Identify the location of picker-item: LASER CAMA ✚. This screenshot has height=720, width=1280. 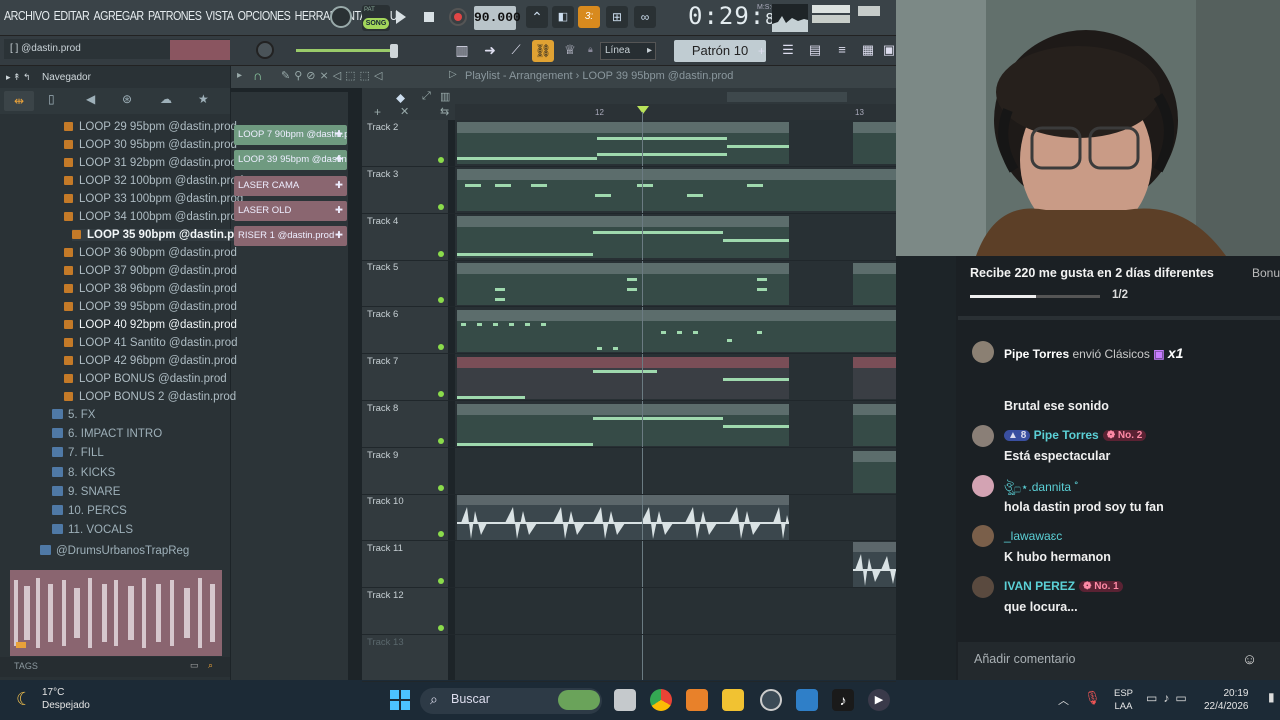
(290, 185).